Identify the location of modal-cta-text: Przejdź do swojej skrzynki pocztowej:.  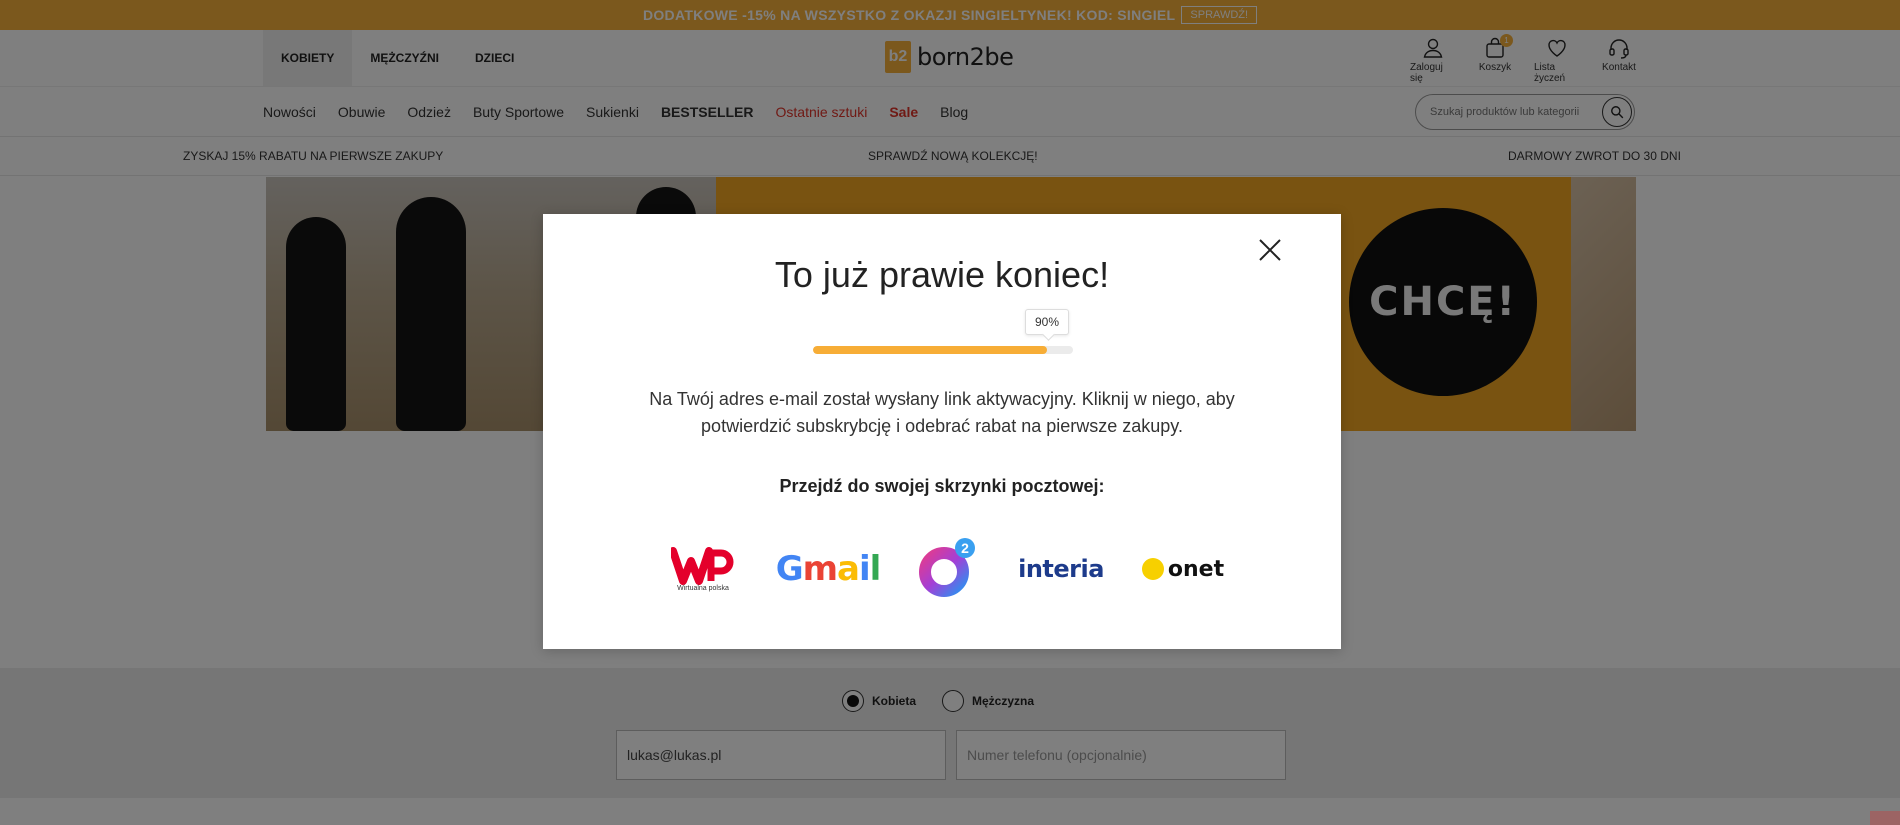
(942, 486).